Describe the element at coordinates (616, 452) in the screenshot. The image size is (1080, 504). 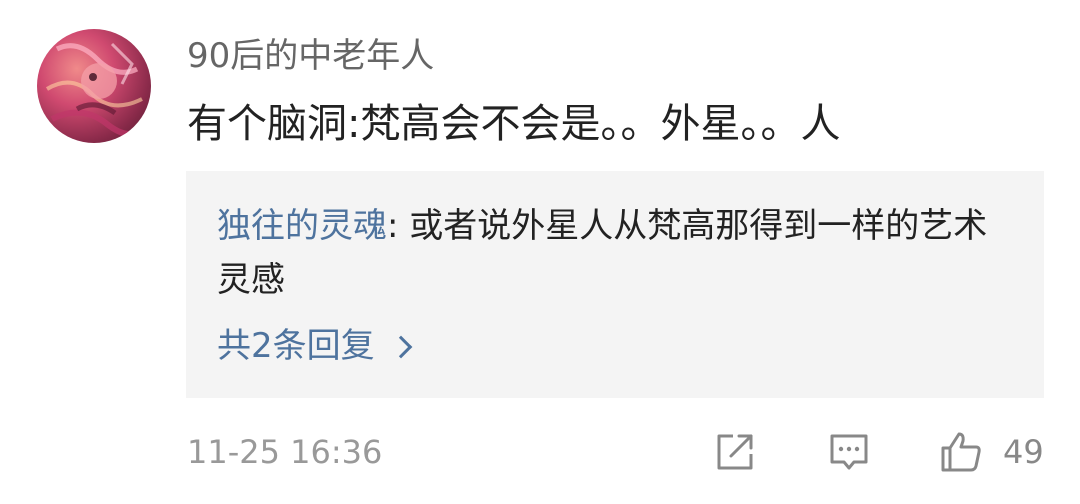
I see `comment-footer: 11-25 16:36 49` at that location.